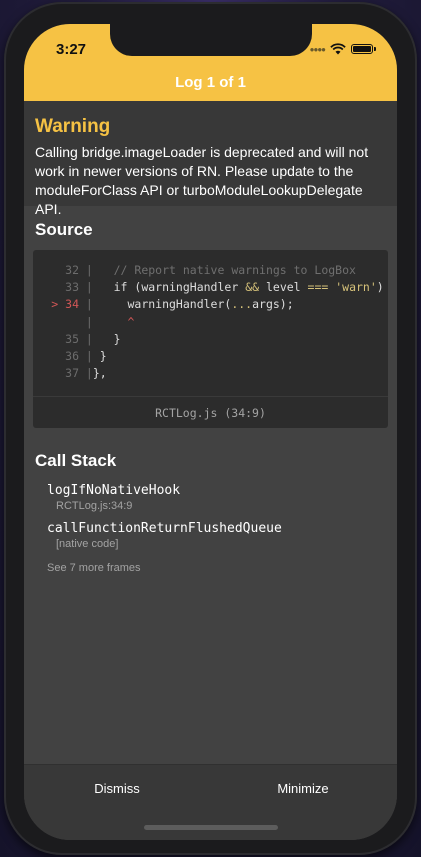  I want to click on dismiss-button: Dismiss, so click(117, 788).